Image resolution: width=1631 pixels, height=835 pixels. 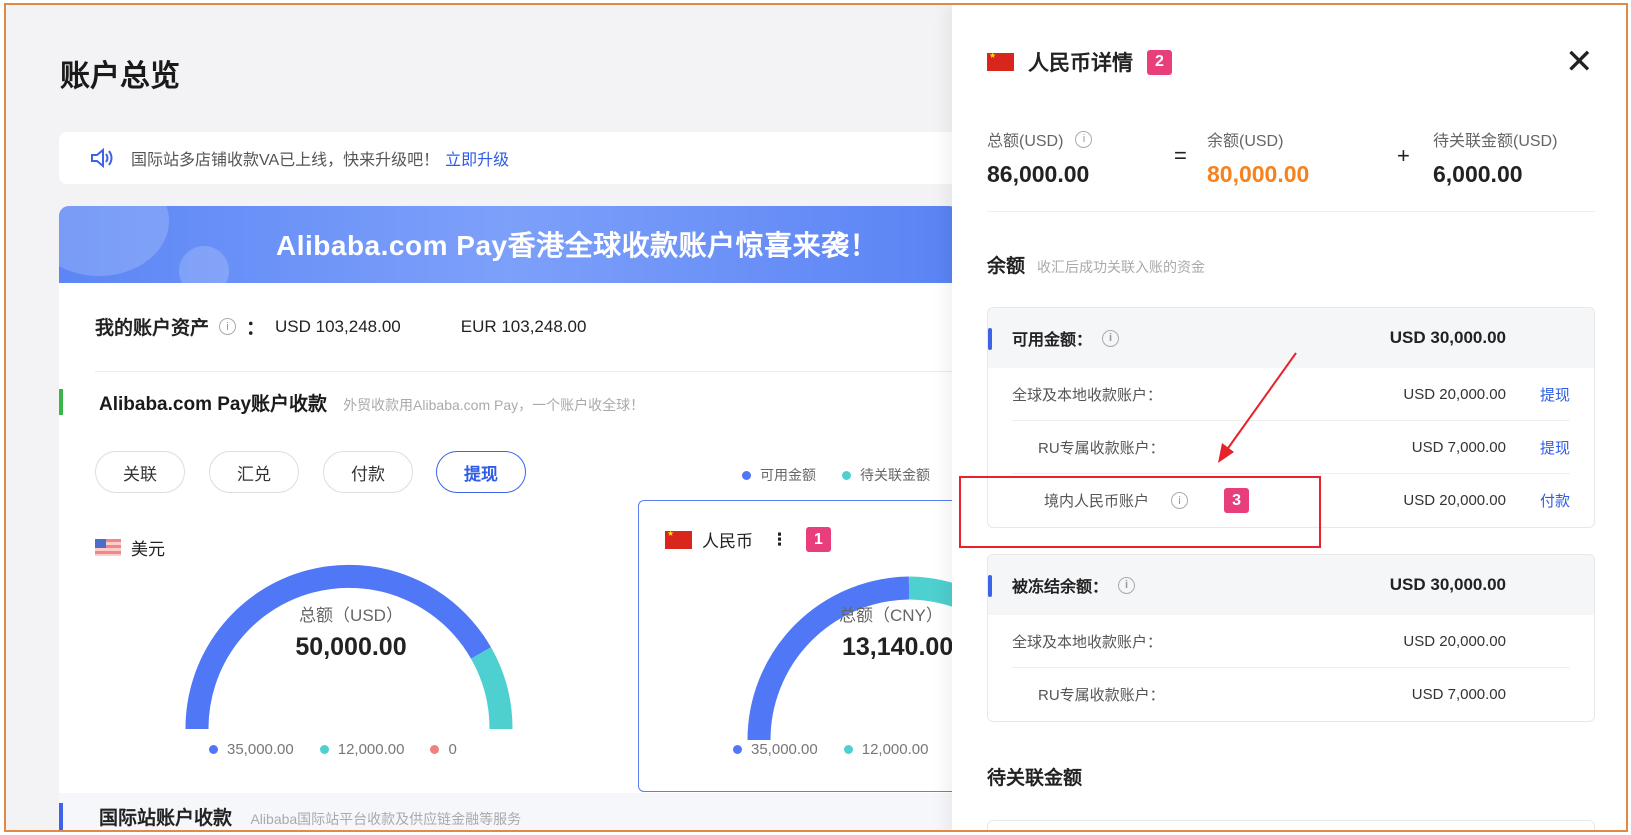 What do you see at coordinates (166, 818) in the screenshot?
I see `intl-title: 国际站账户收款` at bounding box center [166, 818].